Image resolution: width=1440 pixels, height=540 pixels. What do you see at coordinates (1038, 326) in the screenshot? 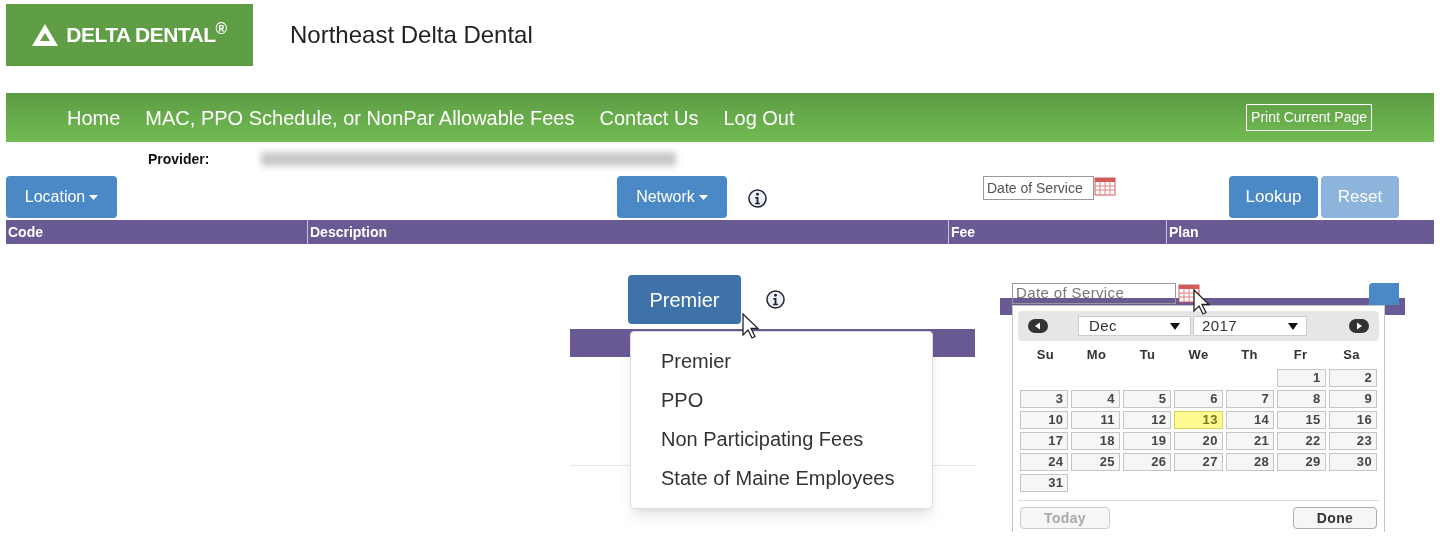
I see `previous-icon` at bounding box center [1038, 326].